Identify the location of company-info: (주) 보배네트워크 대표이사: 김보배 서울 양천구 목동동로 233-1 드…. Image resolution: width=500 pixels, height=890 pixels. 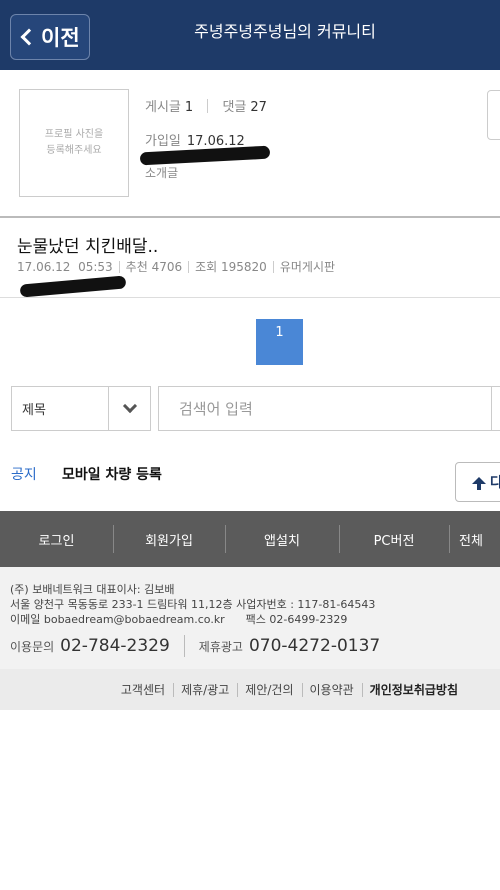
(250, 618).